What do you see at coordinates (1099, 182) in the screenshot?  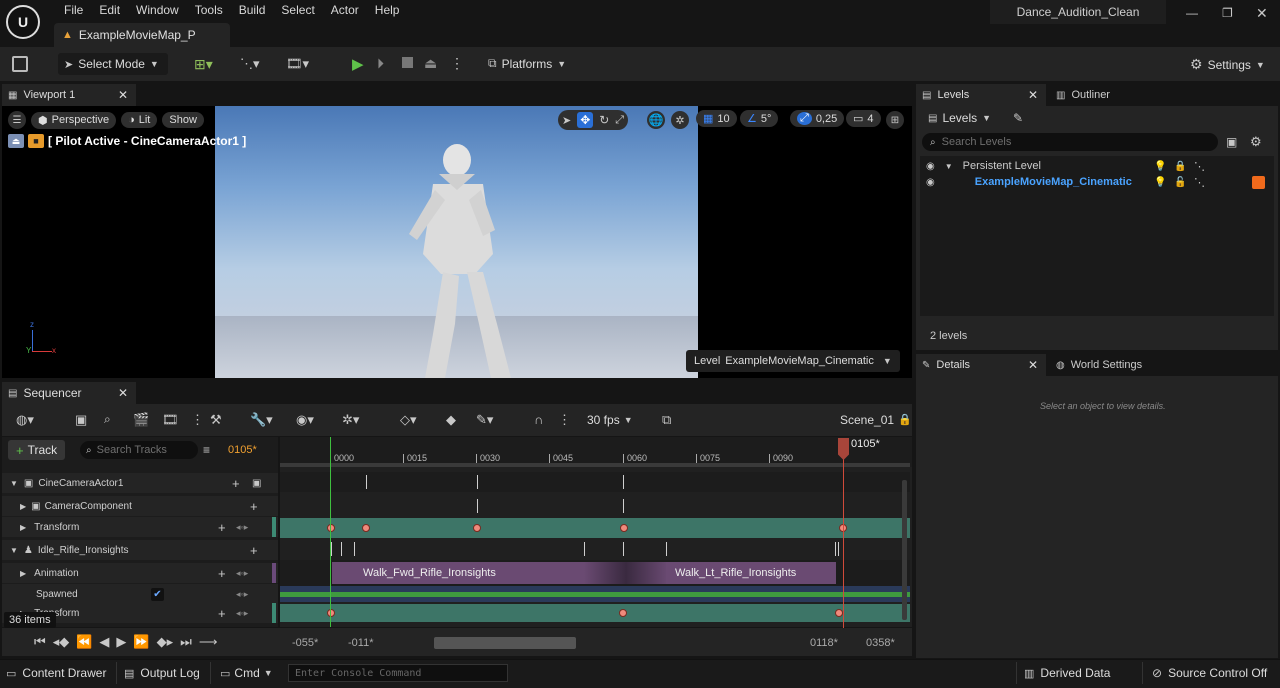 I see `level-row-cinematic: ◉ ExampleMovieMap_Cinematic 💡 🔓 ⋱` at bounding box center [1099, 182].